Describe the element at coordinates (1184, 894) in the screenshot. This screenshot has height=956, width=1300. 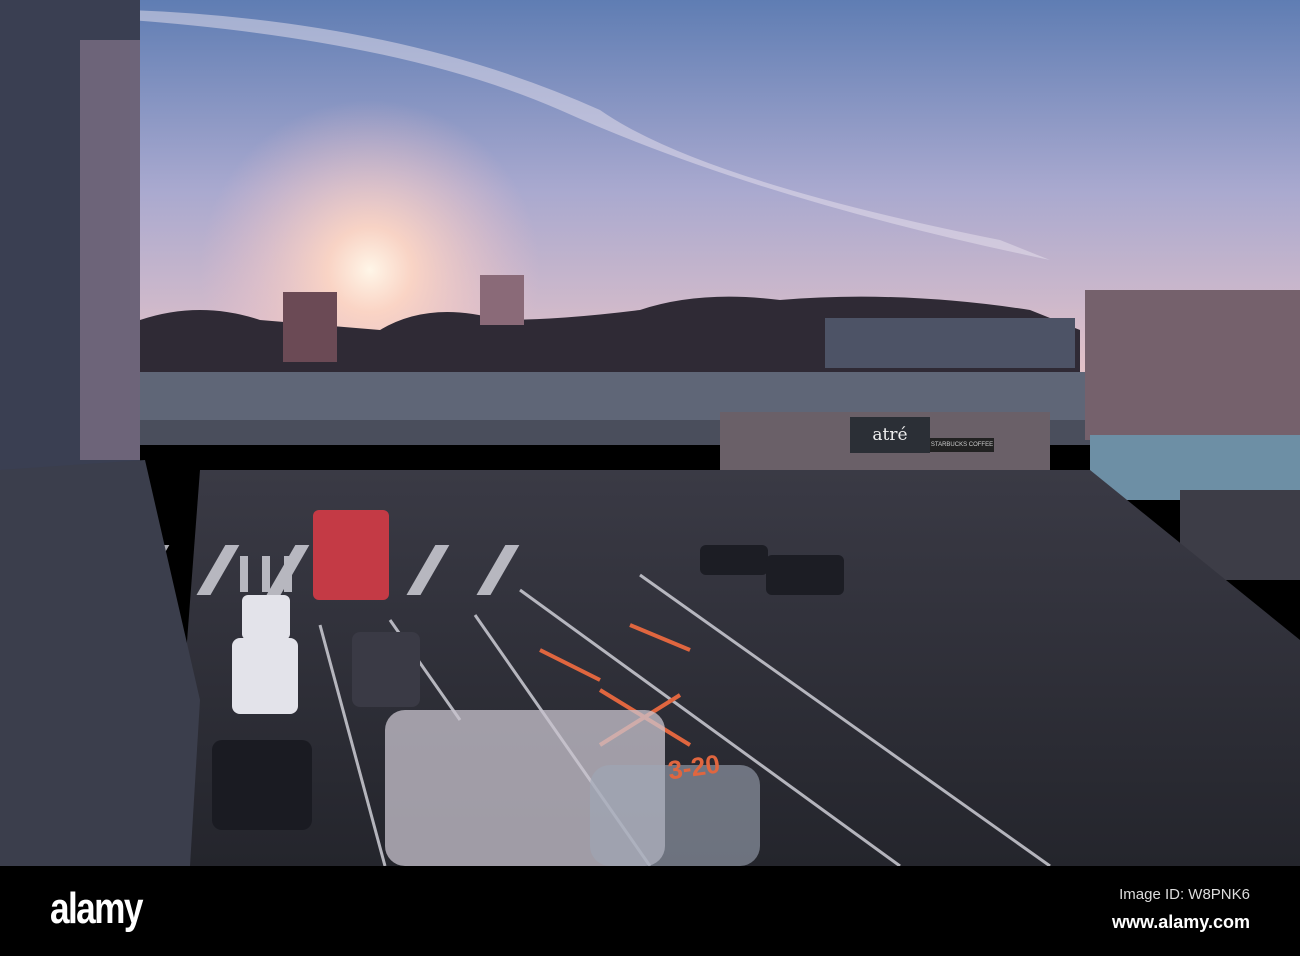
I see `image-id: Image ID: W8PNK6` at that location.